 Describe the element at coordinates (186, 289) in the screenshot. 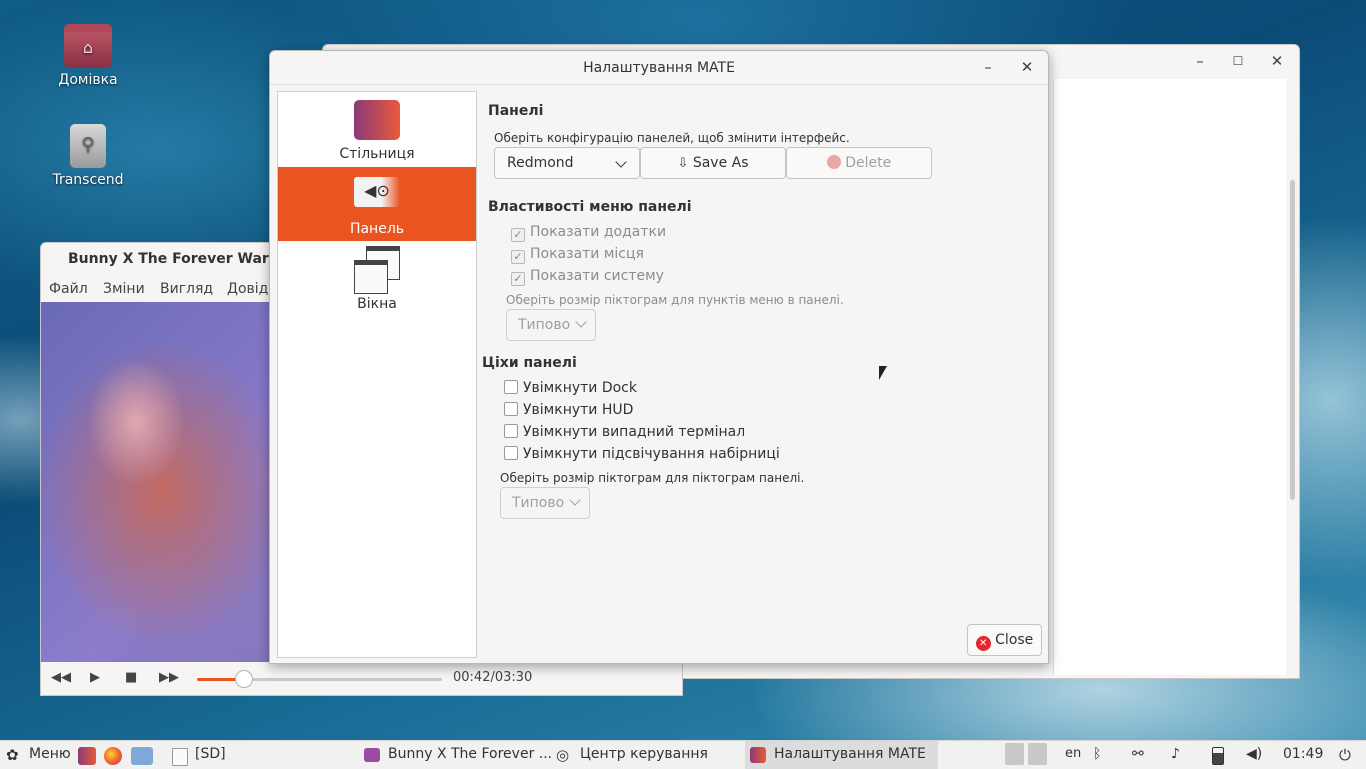

I see `menu-view: Вигляд` at that location.